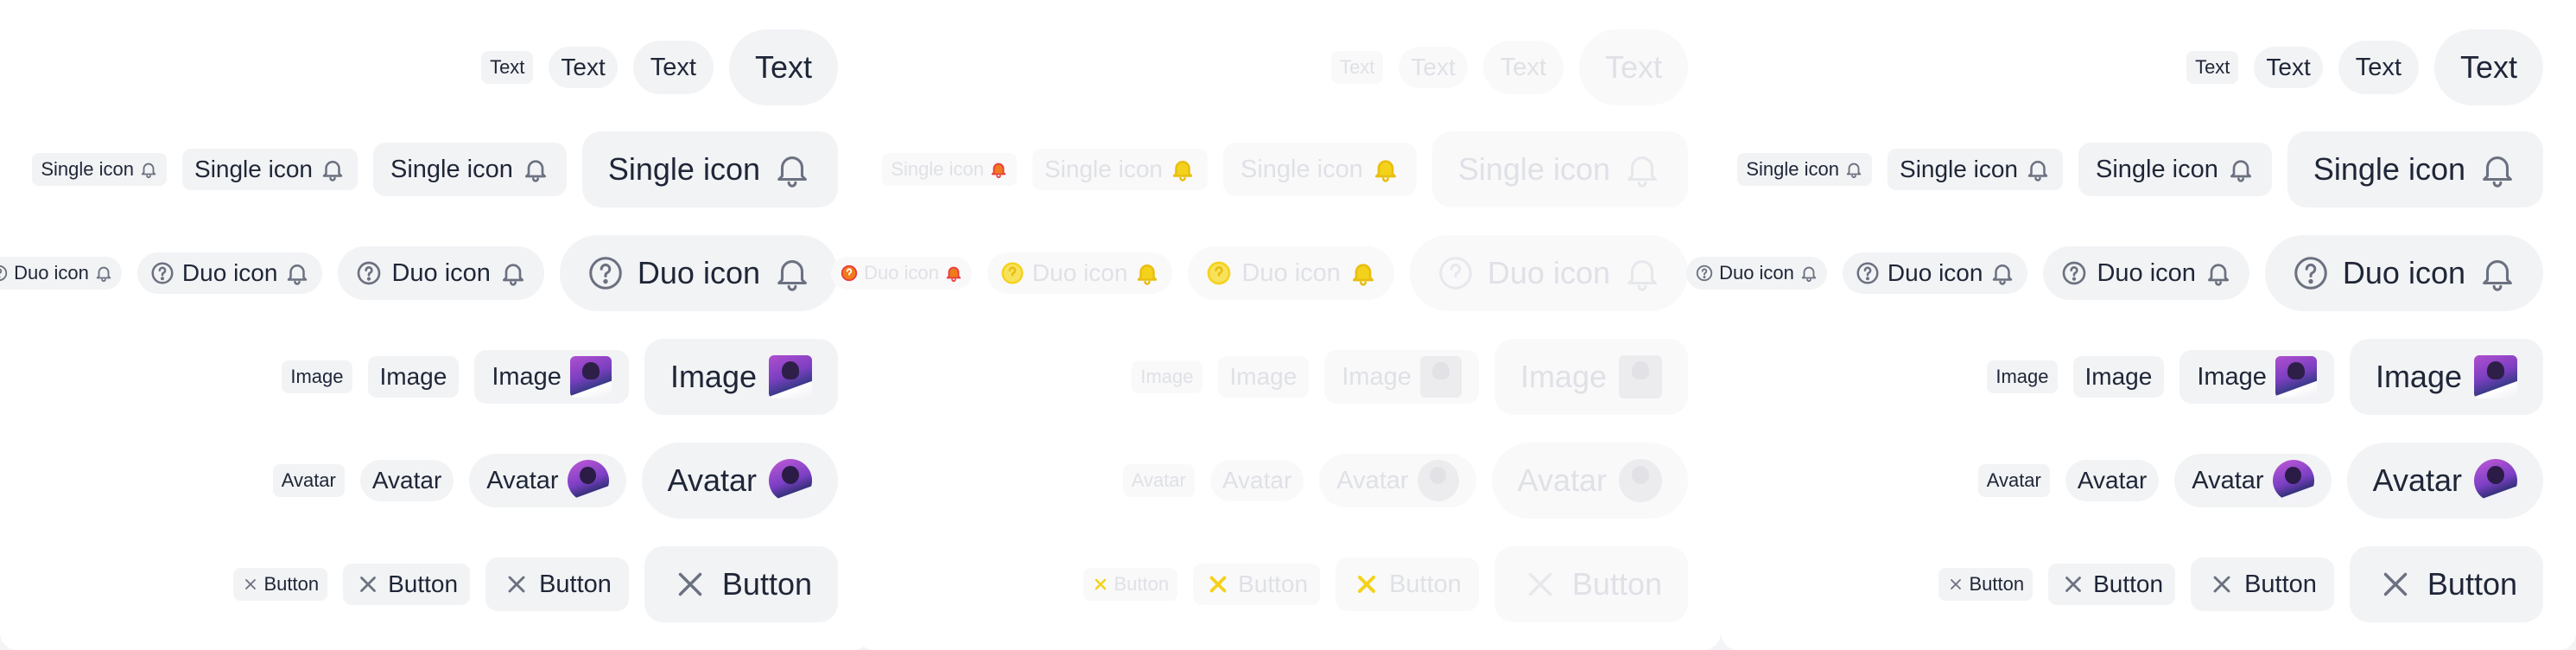  I want to click on text-chip-sm-disabled: Text, so click(1433, 68).